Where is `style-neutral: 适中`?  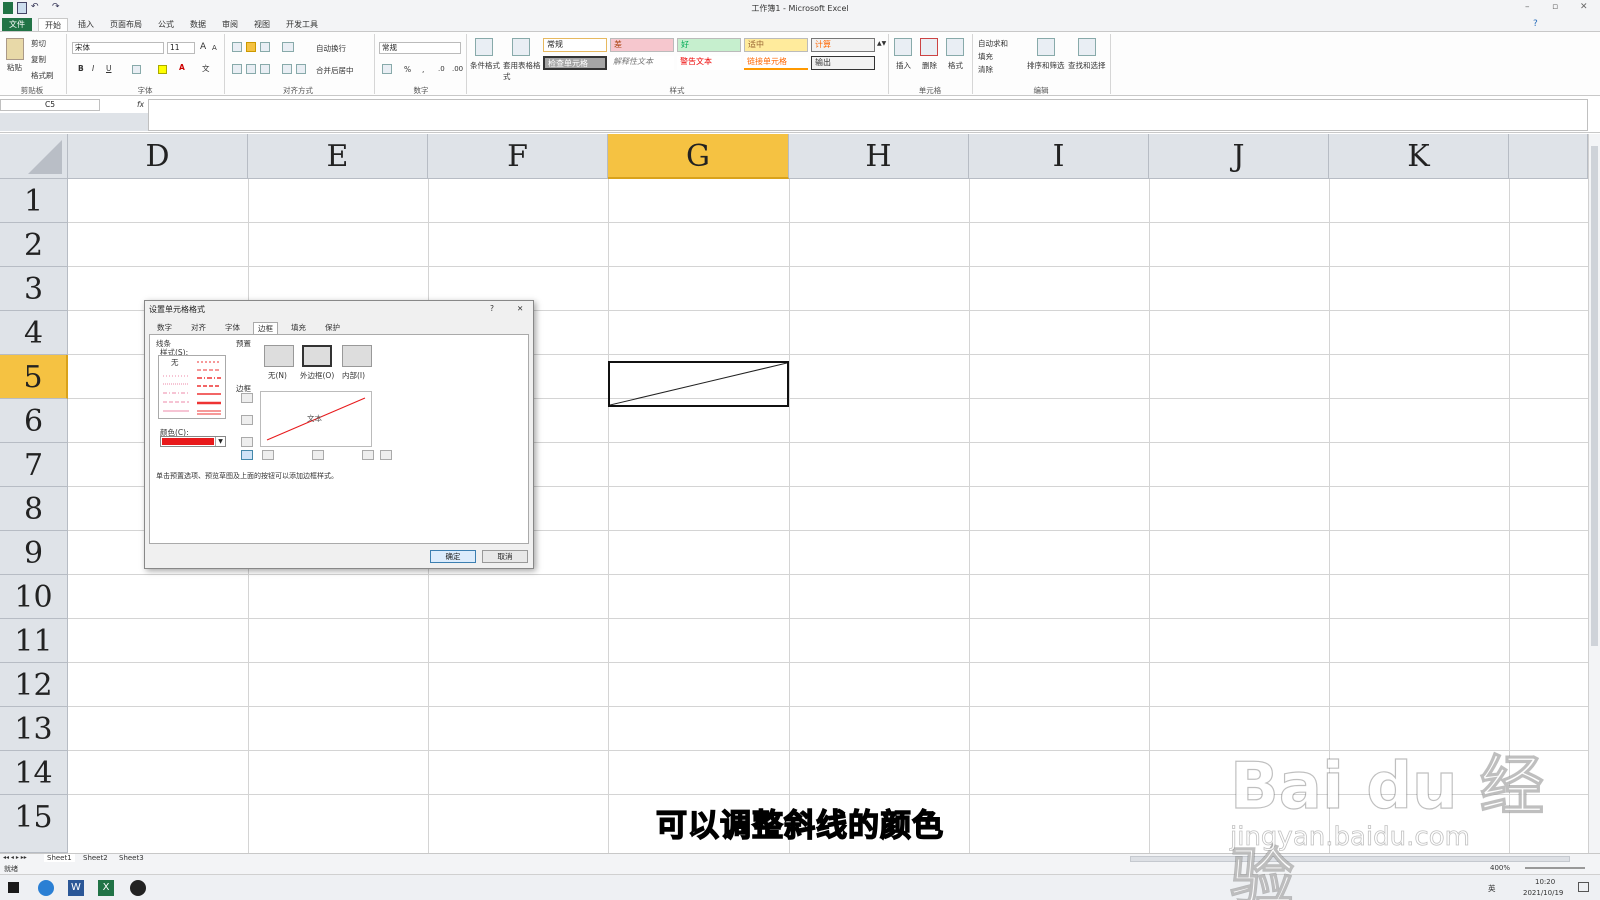
style-neutral: 适中 is located at coordinates (776, 45).